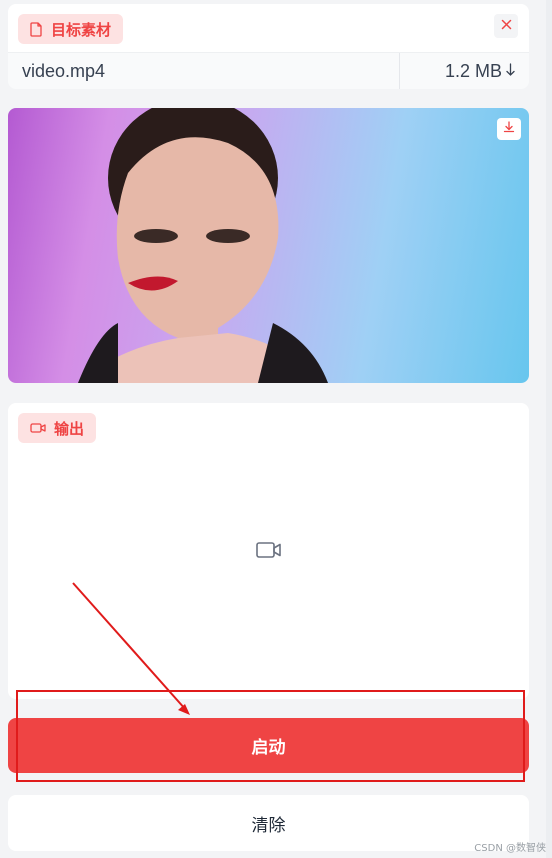 This screenshot has height=858, width=552. Describe the element at coordinates (131, 648) in the screenshot. I see `annotation-arrow` at that location.